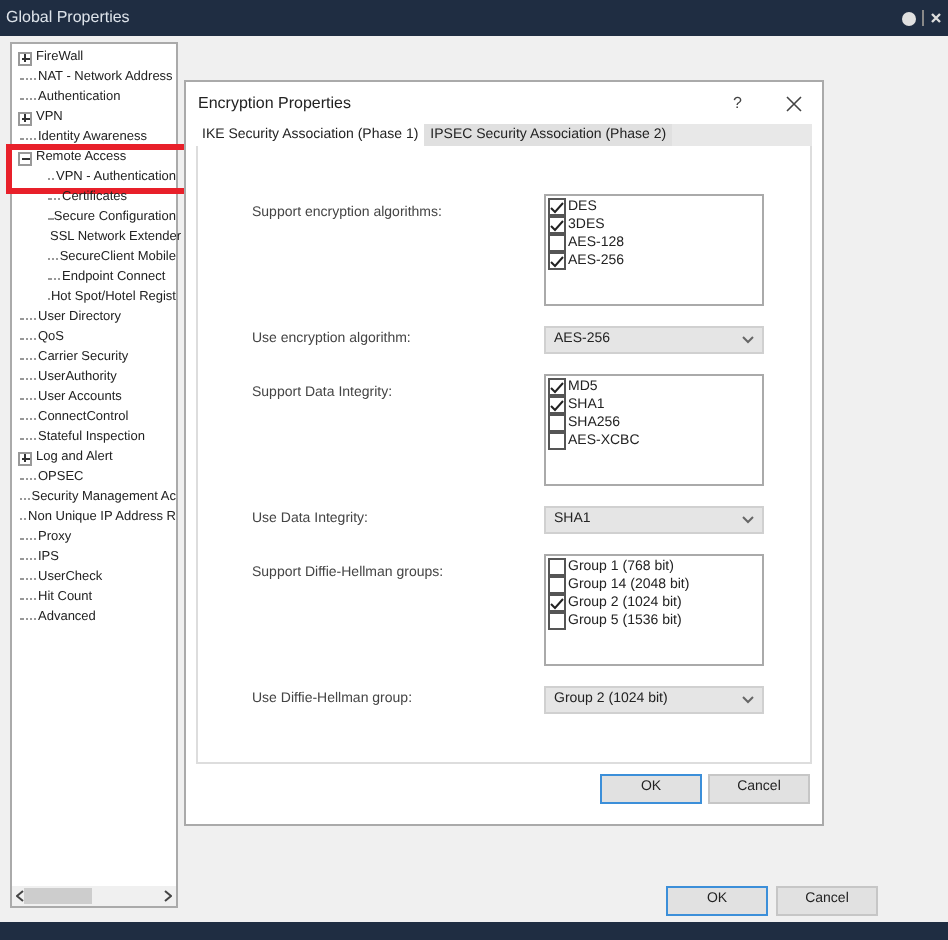 Image resolution: width=948 pixels, height=940 pixels. Describe the element at coordinates (168, 896) in the screenshot. I see `scroll-right-icon` at that location.